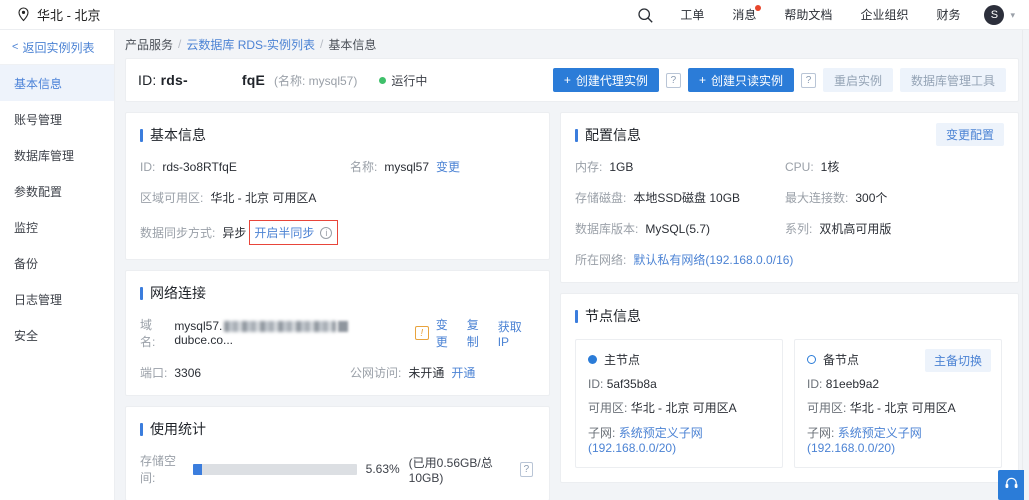 The height and width of the screenshot is (500, 1029). What do you see at coordinates (178, 233) in the screenshot?
I see `field-label: 数据同步方式:` at bounding box center [178, 233].